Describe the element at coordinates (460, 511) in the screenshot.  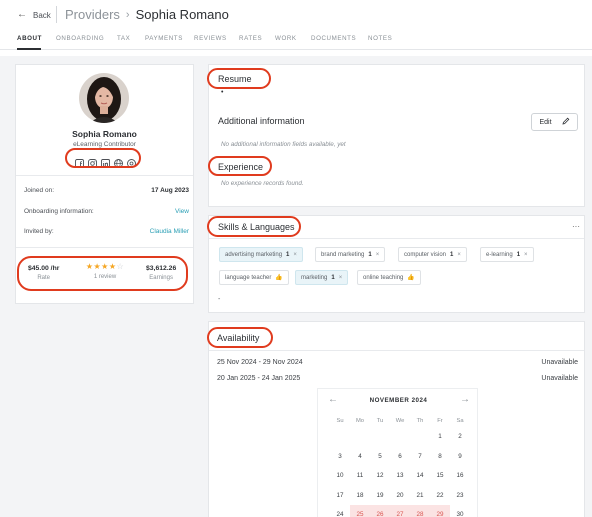
I see `calendar-day: 30` at that location.